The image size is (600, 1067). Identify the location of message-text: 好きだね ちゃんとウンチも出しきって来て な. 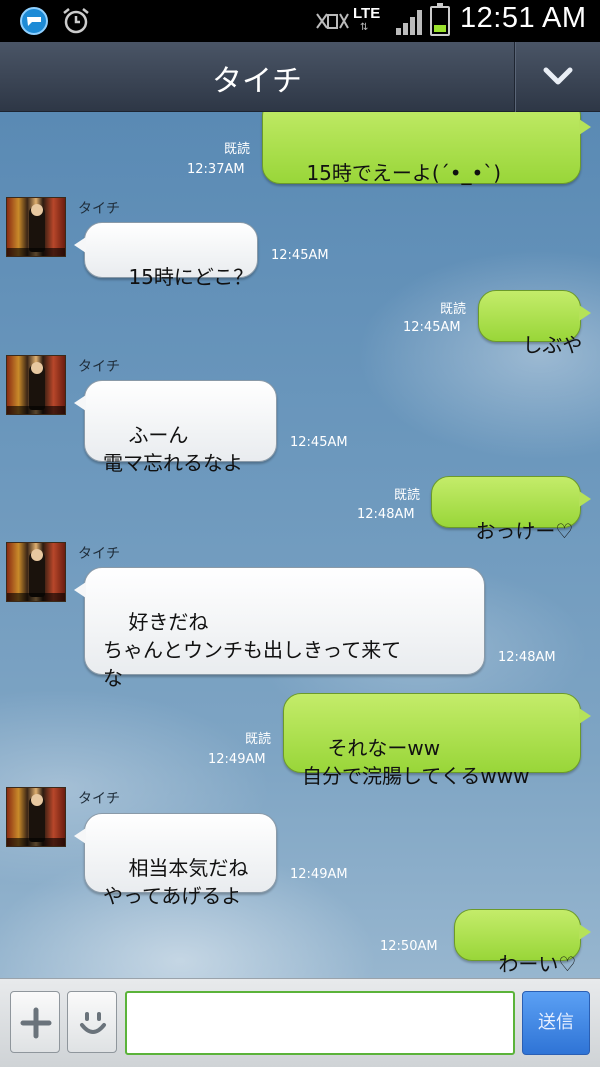
(252, 650).